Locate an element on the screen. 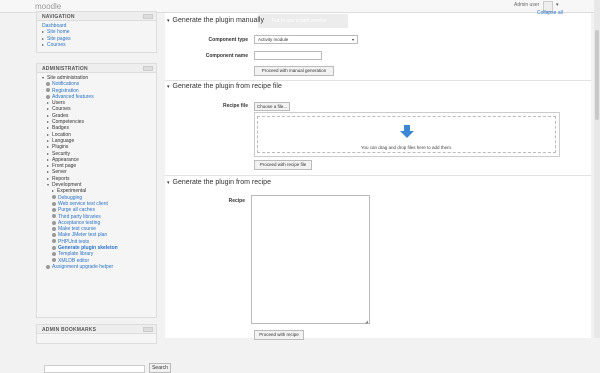  component-type-select: Activity module ▾ is located at coordinates (306, 39).